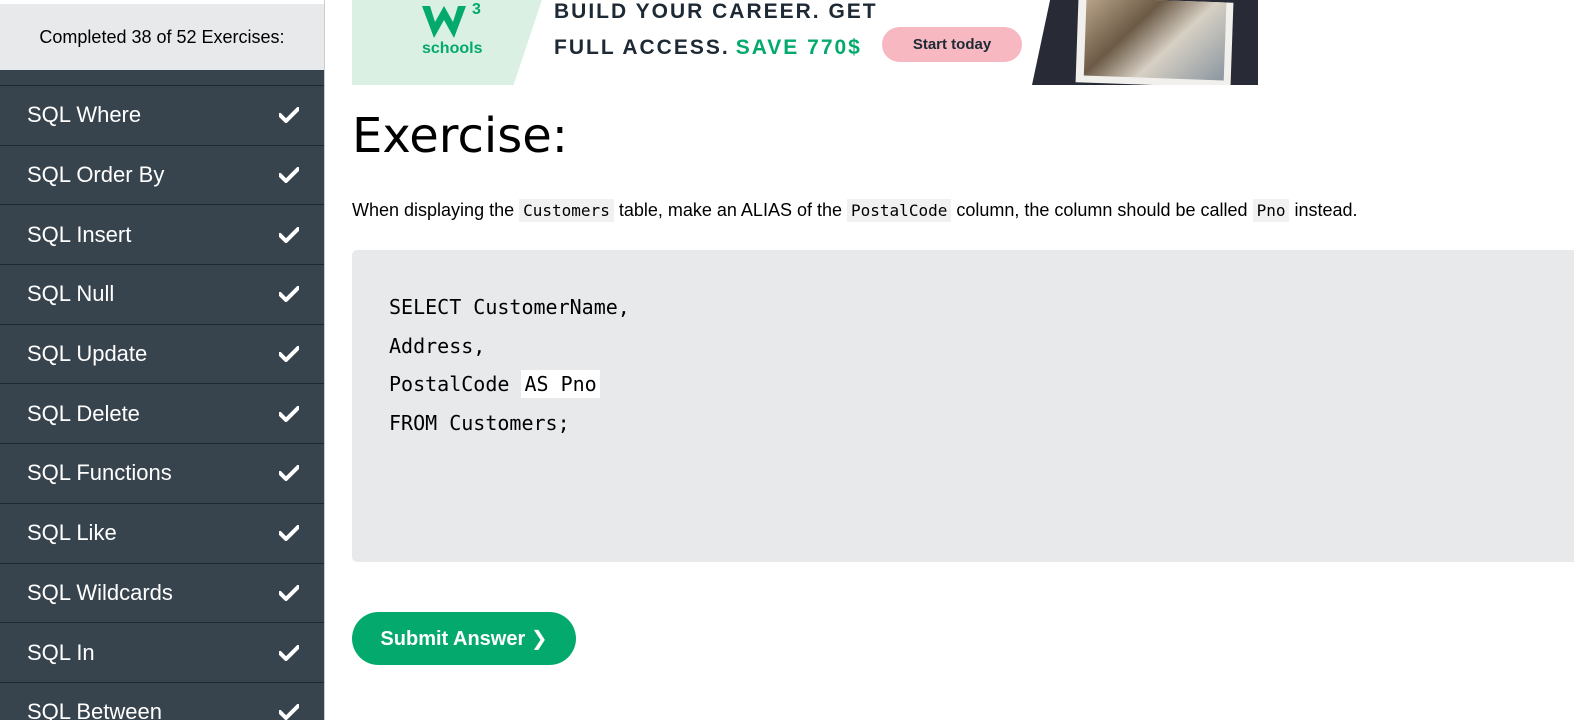 This screenshot has width=1574, height=720. I want to click on sidebar-item-label: SQL In, so click(61, 652).